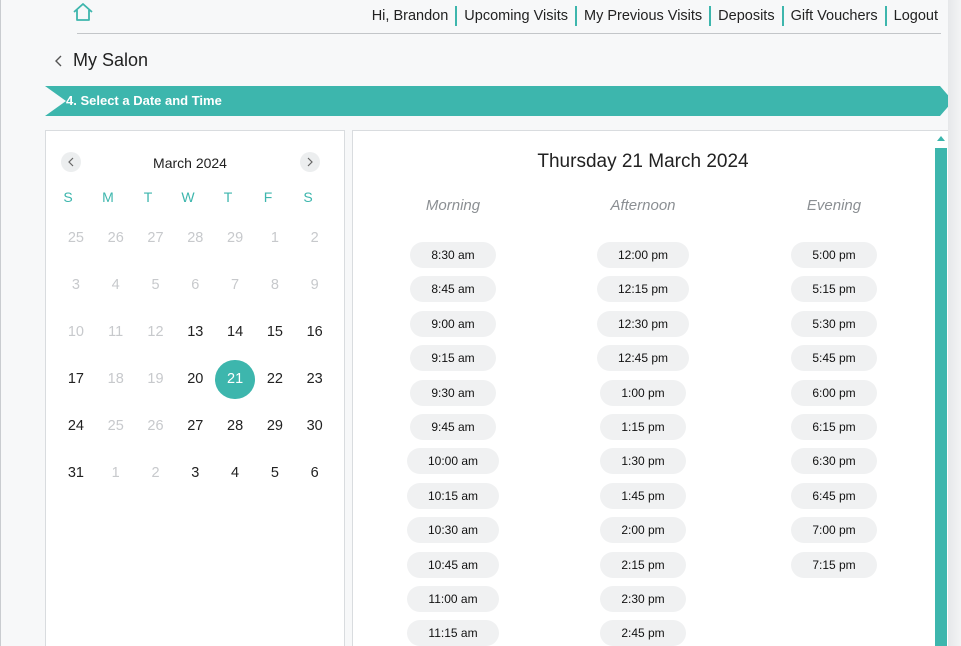 This screenshot has height=646, width=961. What do you see at coordinates (190, 163) in the screenshot?
I see `calendar-month: March 2024` at bounding box center [190, 163].